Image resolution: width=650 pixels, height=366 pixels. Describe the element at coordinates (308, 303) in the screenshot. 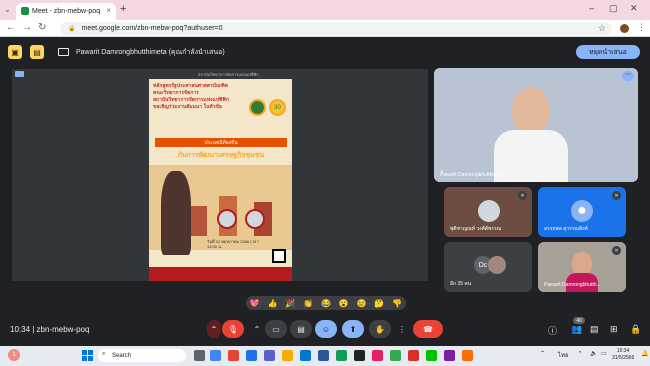

I see `reaction-clap: 👏` at that location.